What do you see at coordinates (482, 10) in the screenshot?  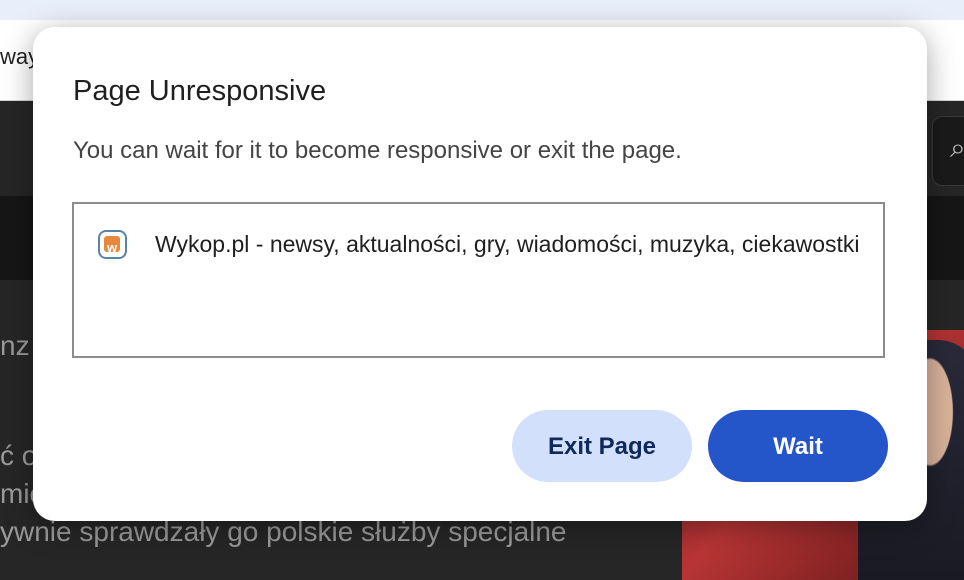 I see `browser-tab-strip` at bounding box center [482, 10].